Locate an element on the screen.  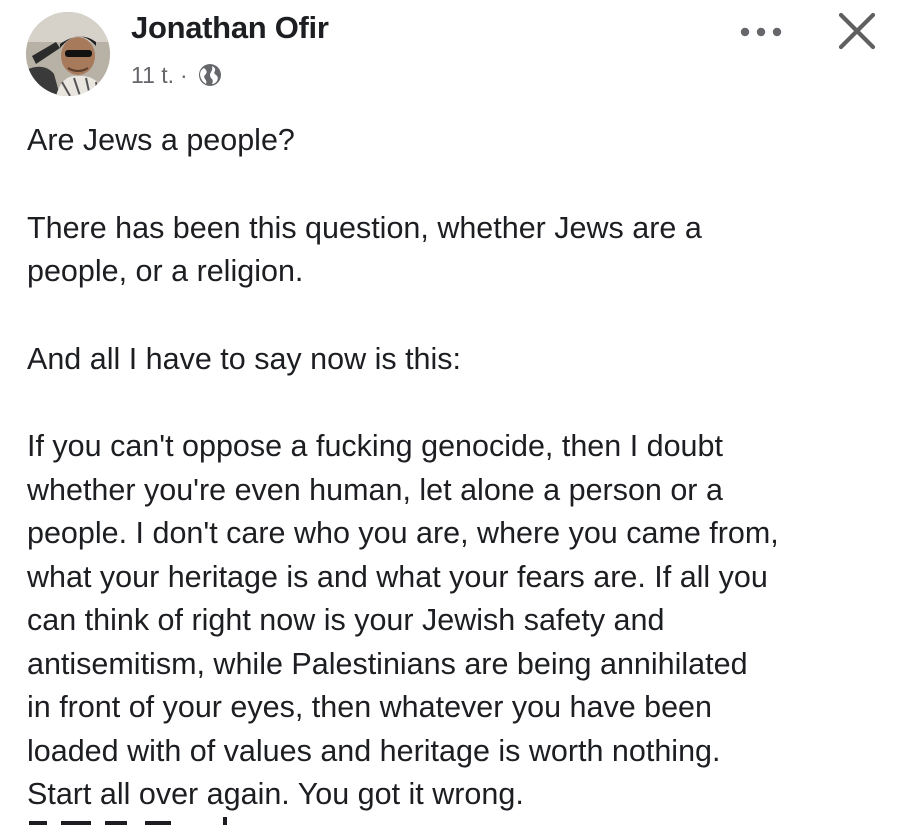
profile-photo-icon is located at coordinates (68, 54).